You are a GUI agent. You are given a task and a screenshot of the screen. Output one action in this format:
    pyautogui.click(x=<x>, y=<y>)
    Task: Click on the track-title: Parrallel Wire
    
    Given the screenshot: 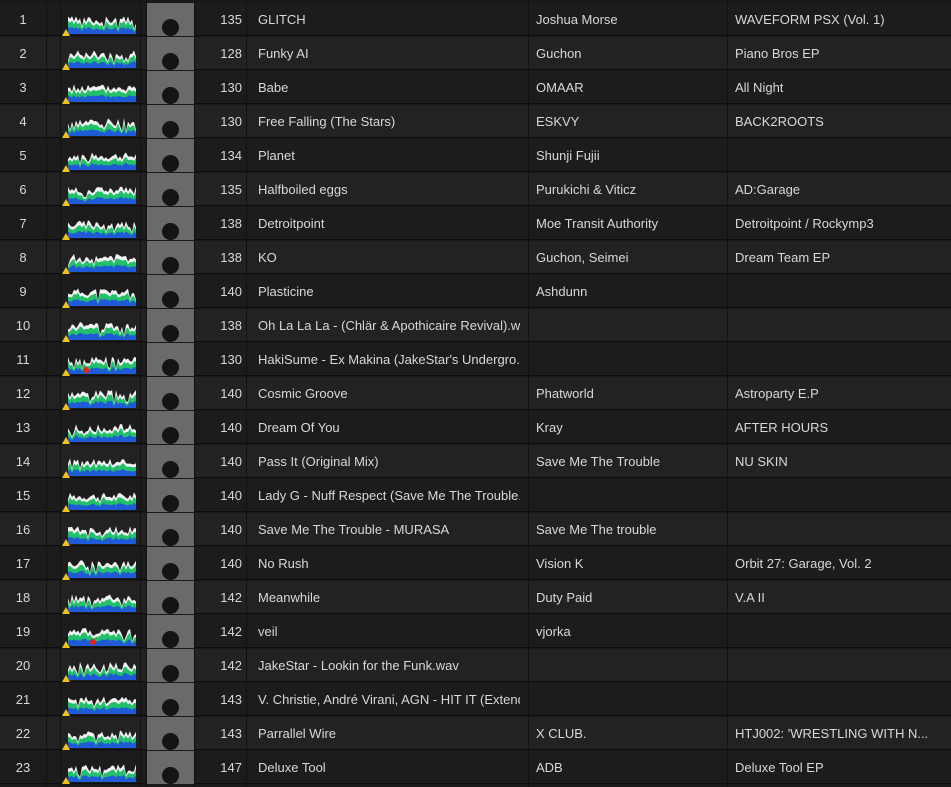 What is the action you would take?
    pyautogui.click(x=297, y=733)
    